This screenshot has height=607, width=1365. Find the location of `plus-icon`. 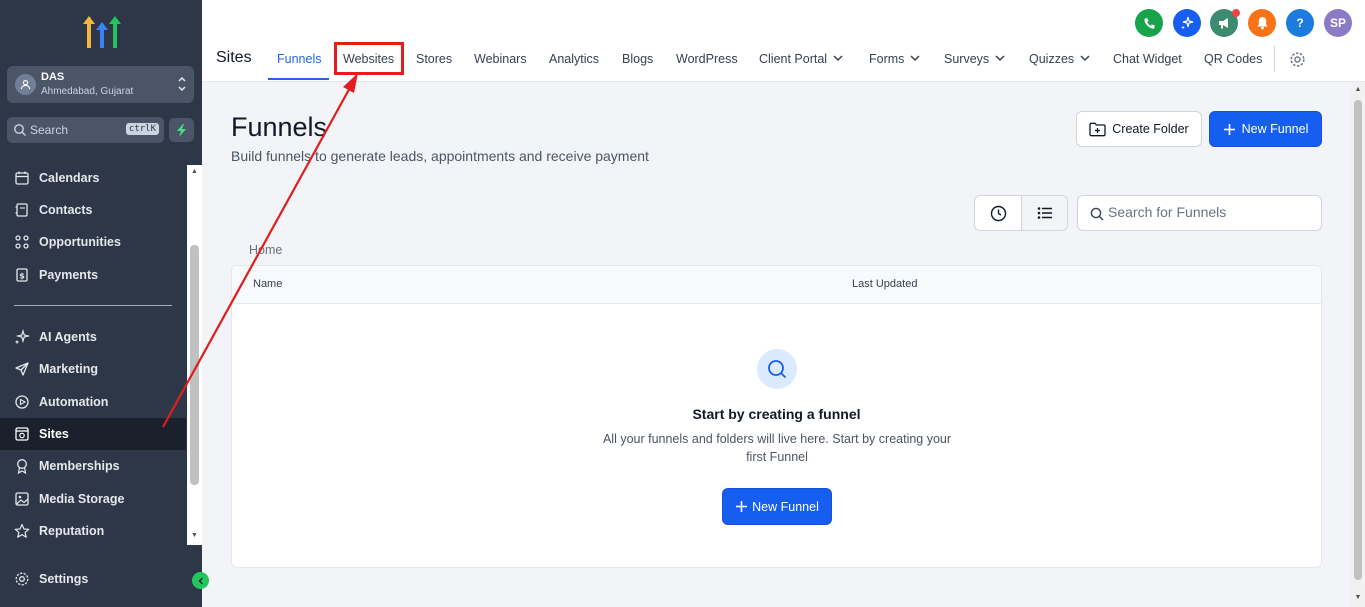

plus-icon is located at coordinates (1229, 129).